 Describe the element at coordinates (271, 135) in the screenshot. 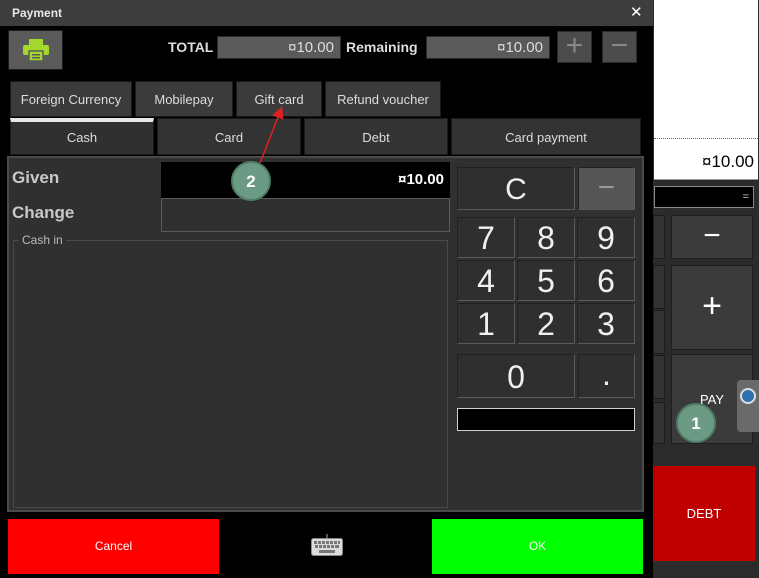

I see `annotation-arrow` at that location.